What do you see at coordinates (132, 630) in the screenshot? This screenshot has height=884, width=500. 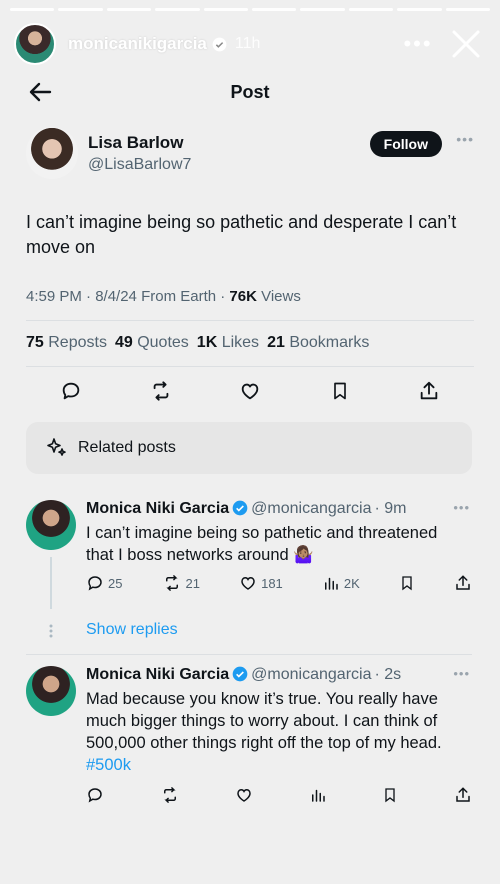 I see `show-replies-link: Show replies` at bounding box center [132, 630].